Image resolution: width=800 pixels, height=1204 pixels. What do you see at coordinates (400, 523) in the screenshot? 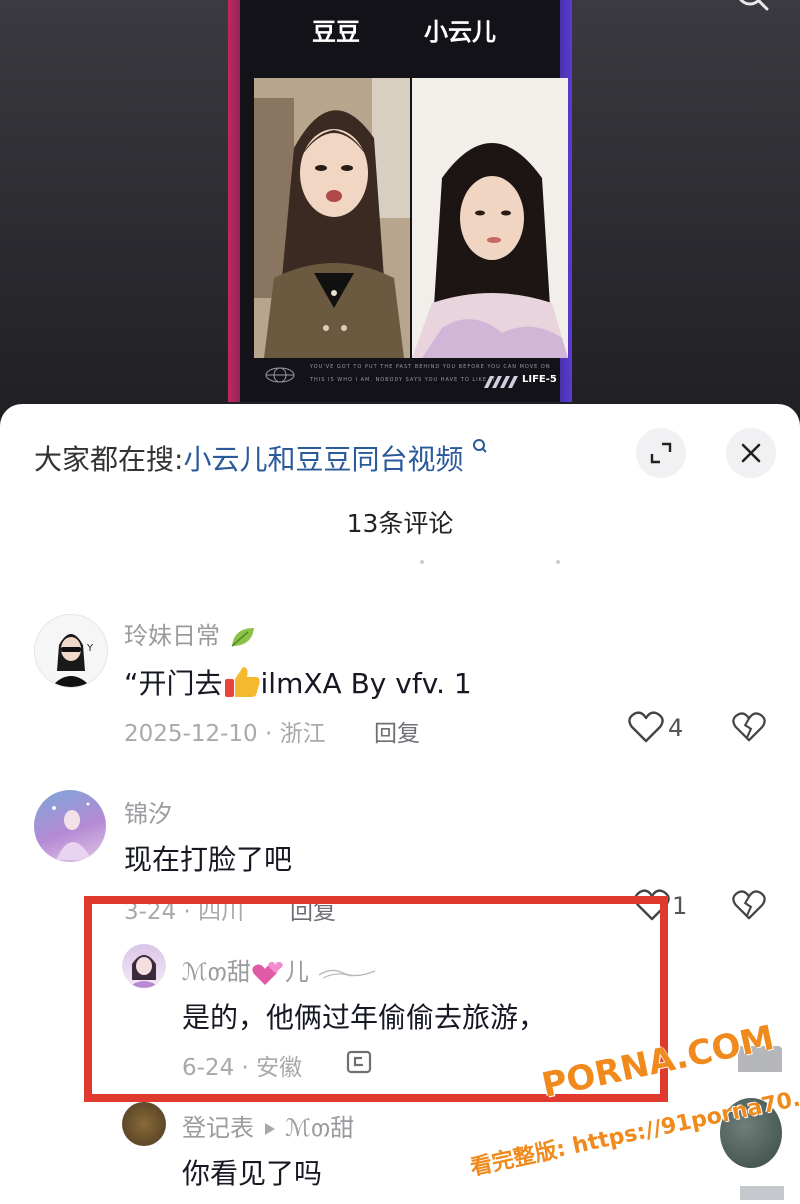
I see `comment-count: 13条评论` at bounding box center [400, 523].